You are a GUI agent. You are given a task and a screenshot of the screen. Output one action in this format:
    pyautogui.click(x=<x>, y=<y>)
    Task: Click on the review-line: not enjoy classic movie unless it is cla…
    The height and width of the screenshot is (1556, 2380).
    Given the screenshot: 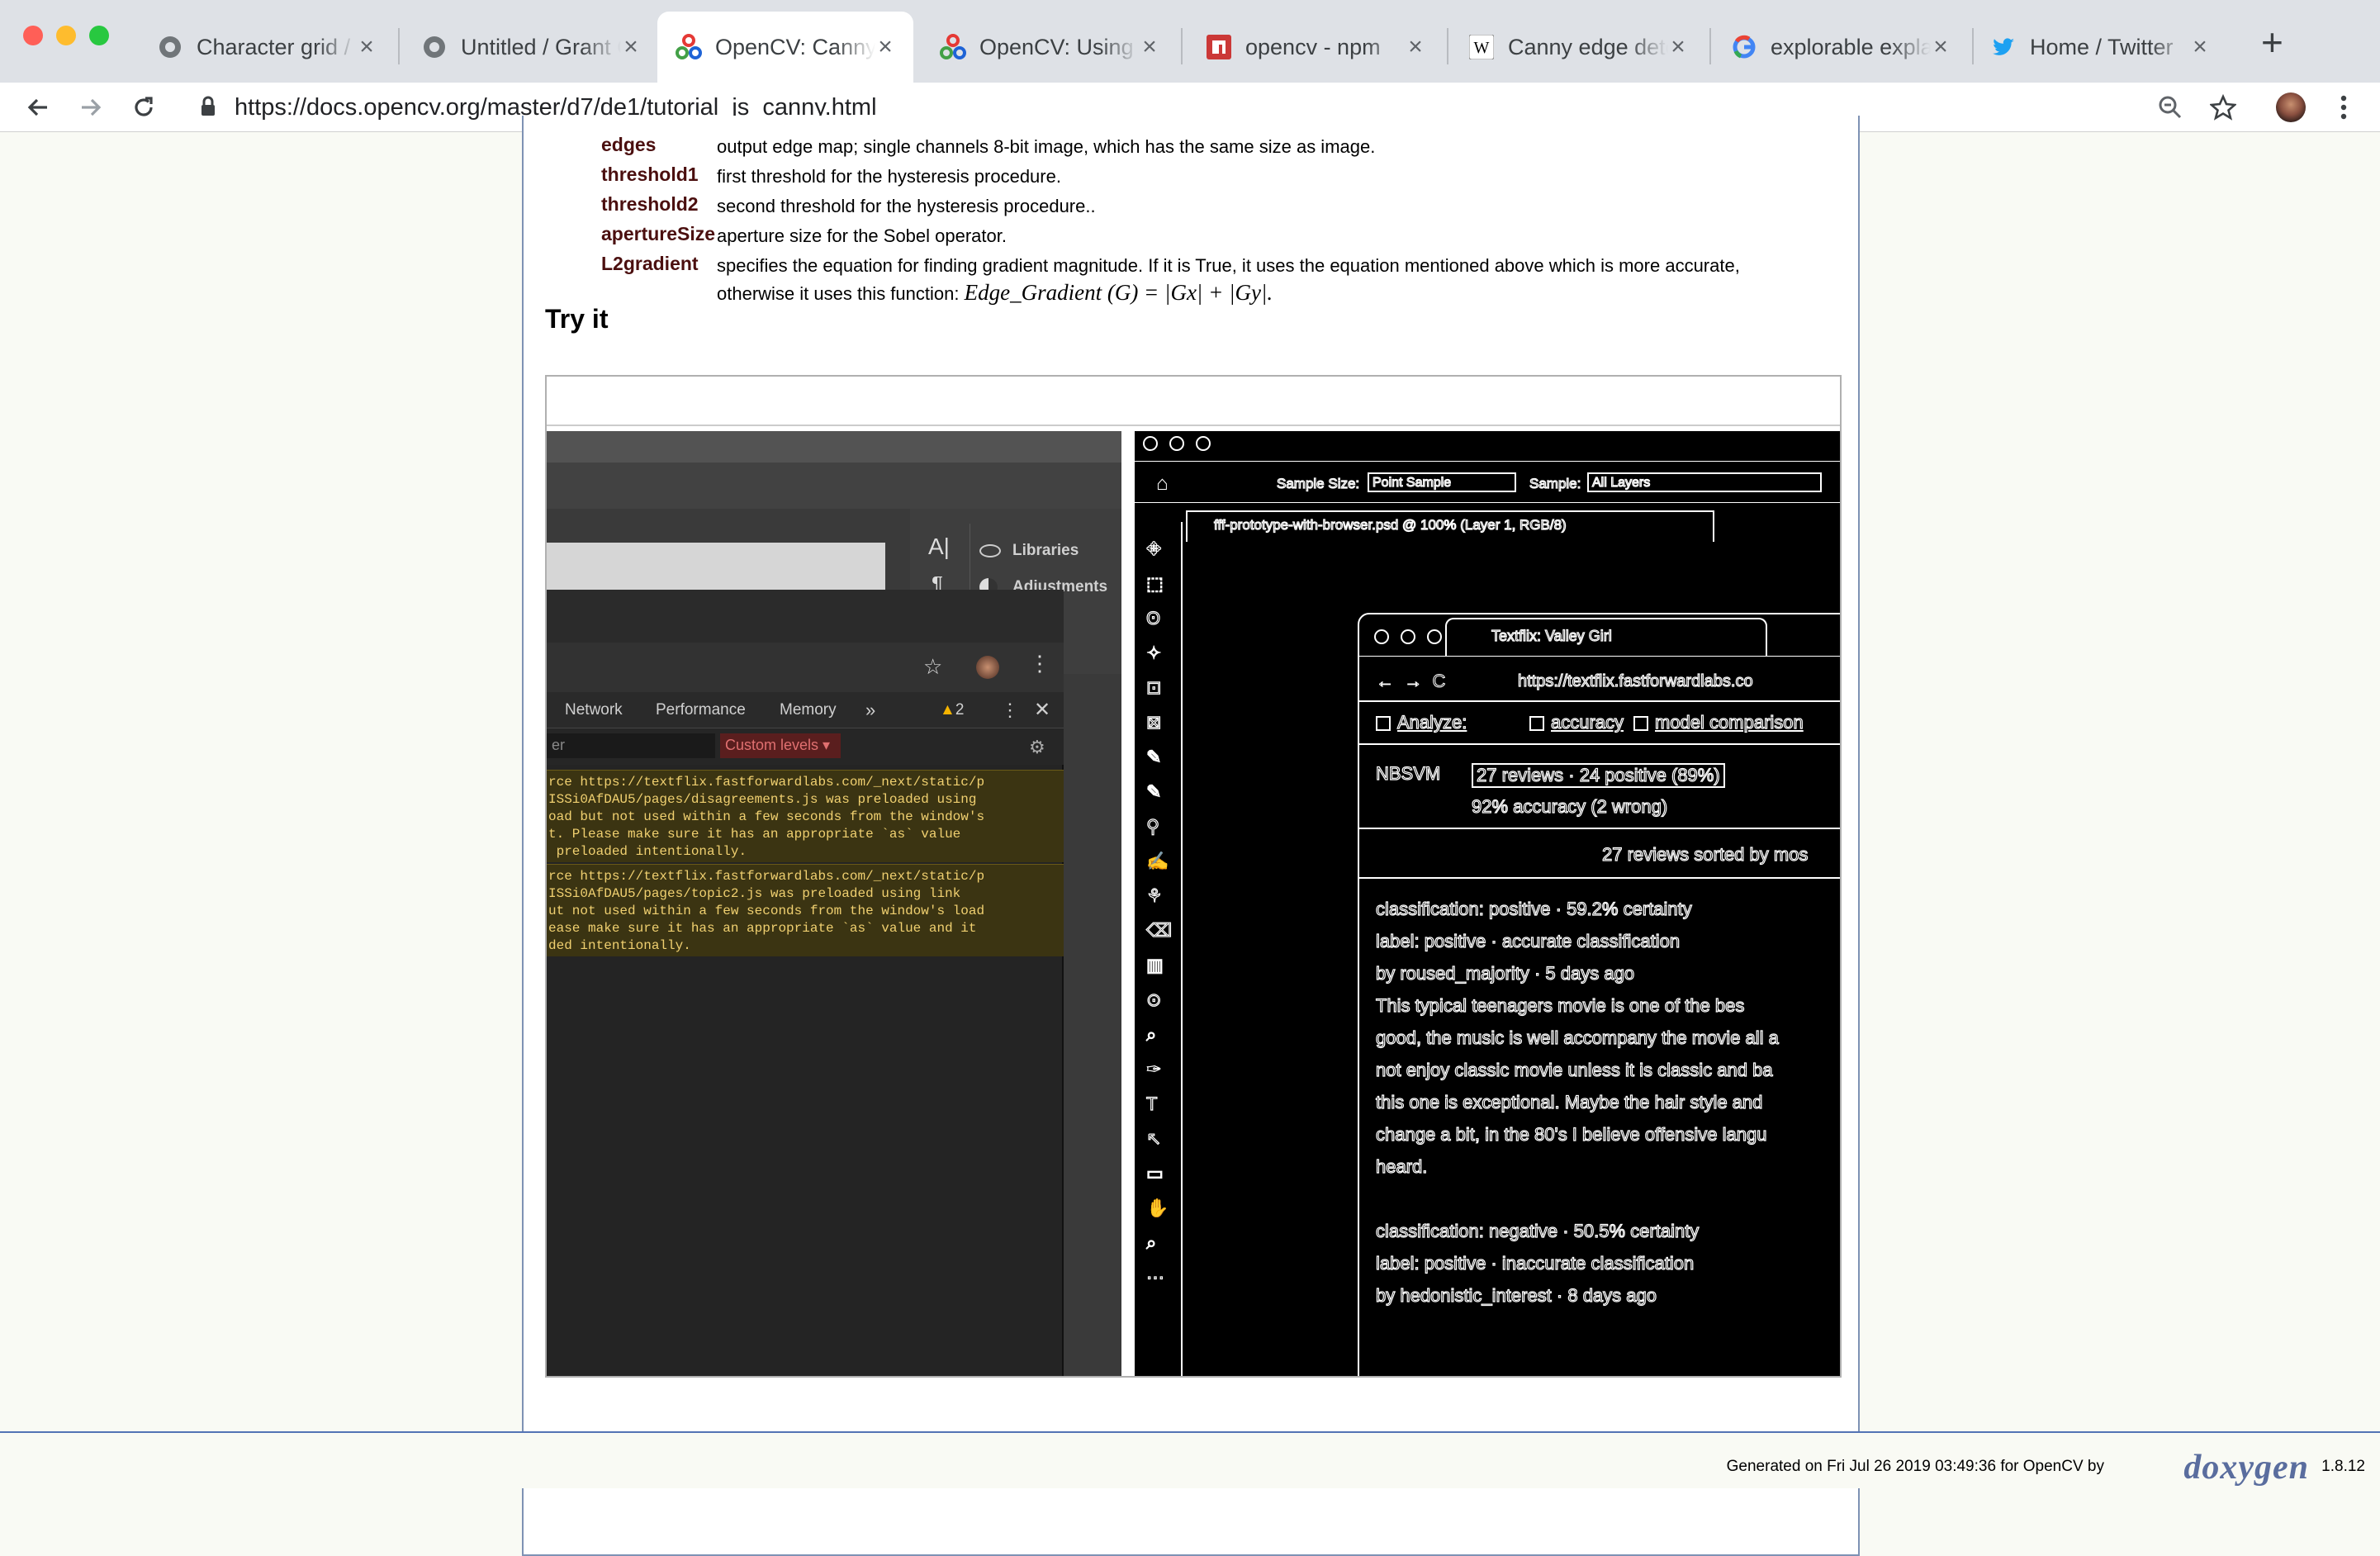 What is the action you would take?
    pyautogui.click(x=1574, y=1070)
    